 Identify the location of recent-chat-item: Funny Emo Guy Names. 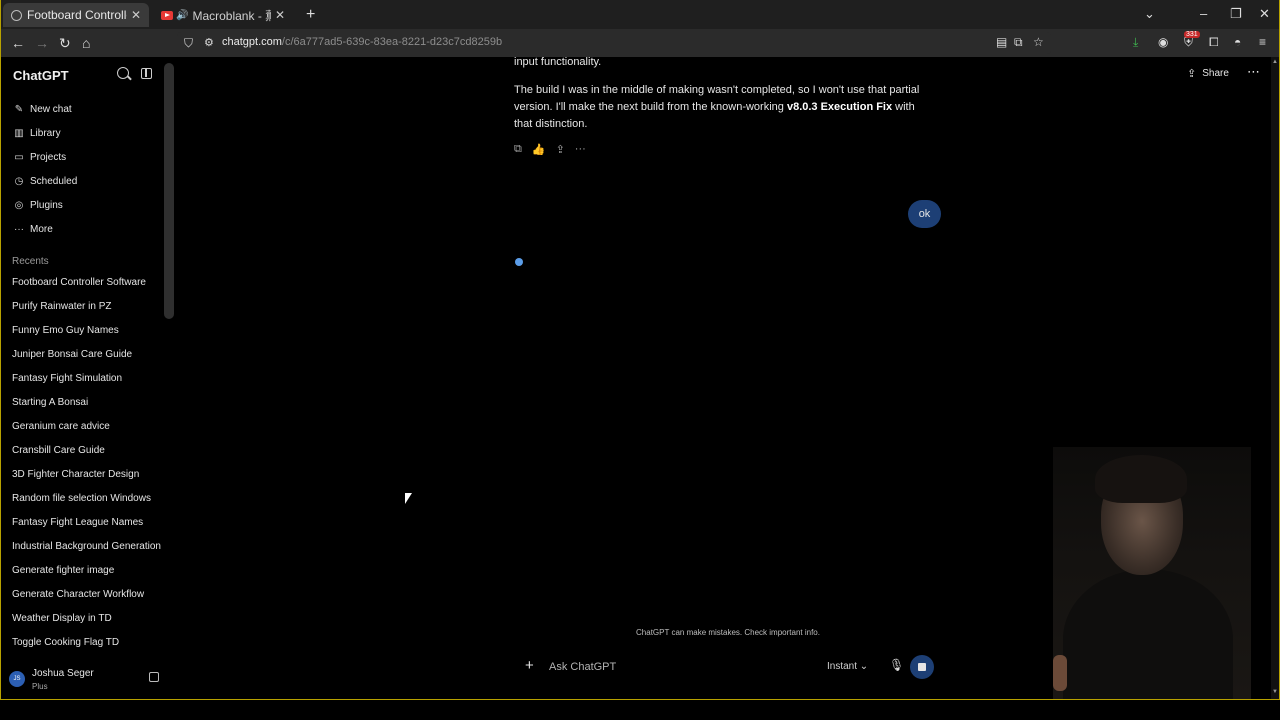
(65, 330).